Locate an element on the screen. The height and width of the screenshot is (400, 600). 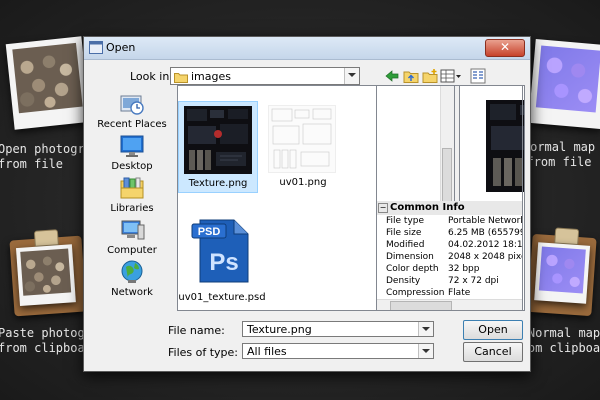
libraries-icon is located at coordinates (132, 188).